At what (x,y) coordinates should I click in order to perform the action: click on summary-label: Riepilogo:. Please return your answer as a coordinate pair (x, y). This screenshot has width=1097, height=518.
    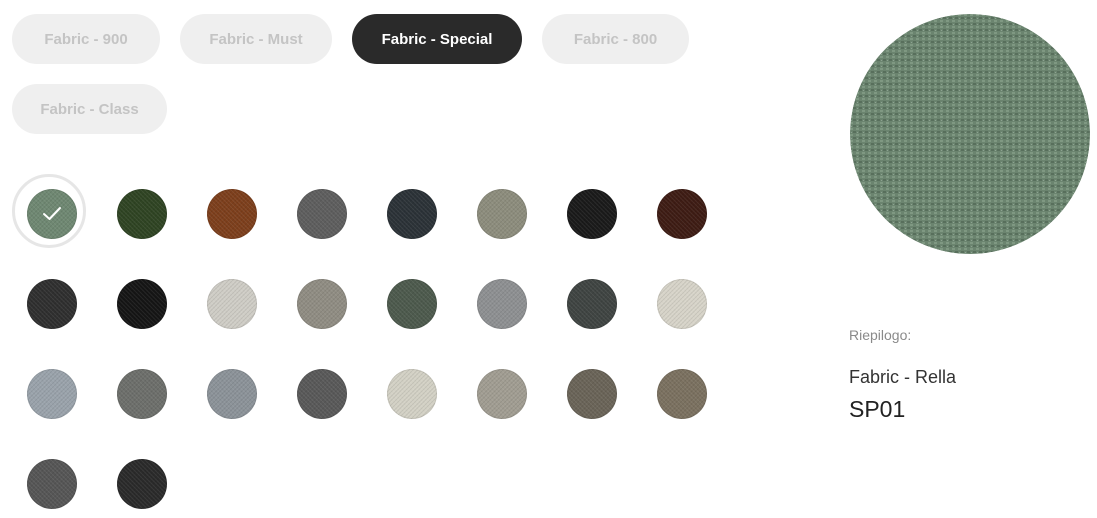
    Looking at the image, I should click on (880, 335).